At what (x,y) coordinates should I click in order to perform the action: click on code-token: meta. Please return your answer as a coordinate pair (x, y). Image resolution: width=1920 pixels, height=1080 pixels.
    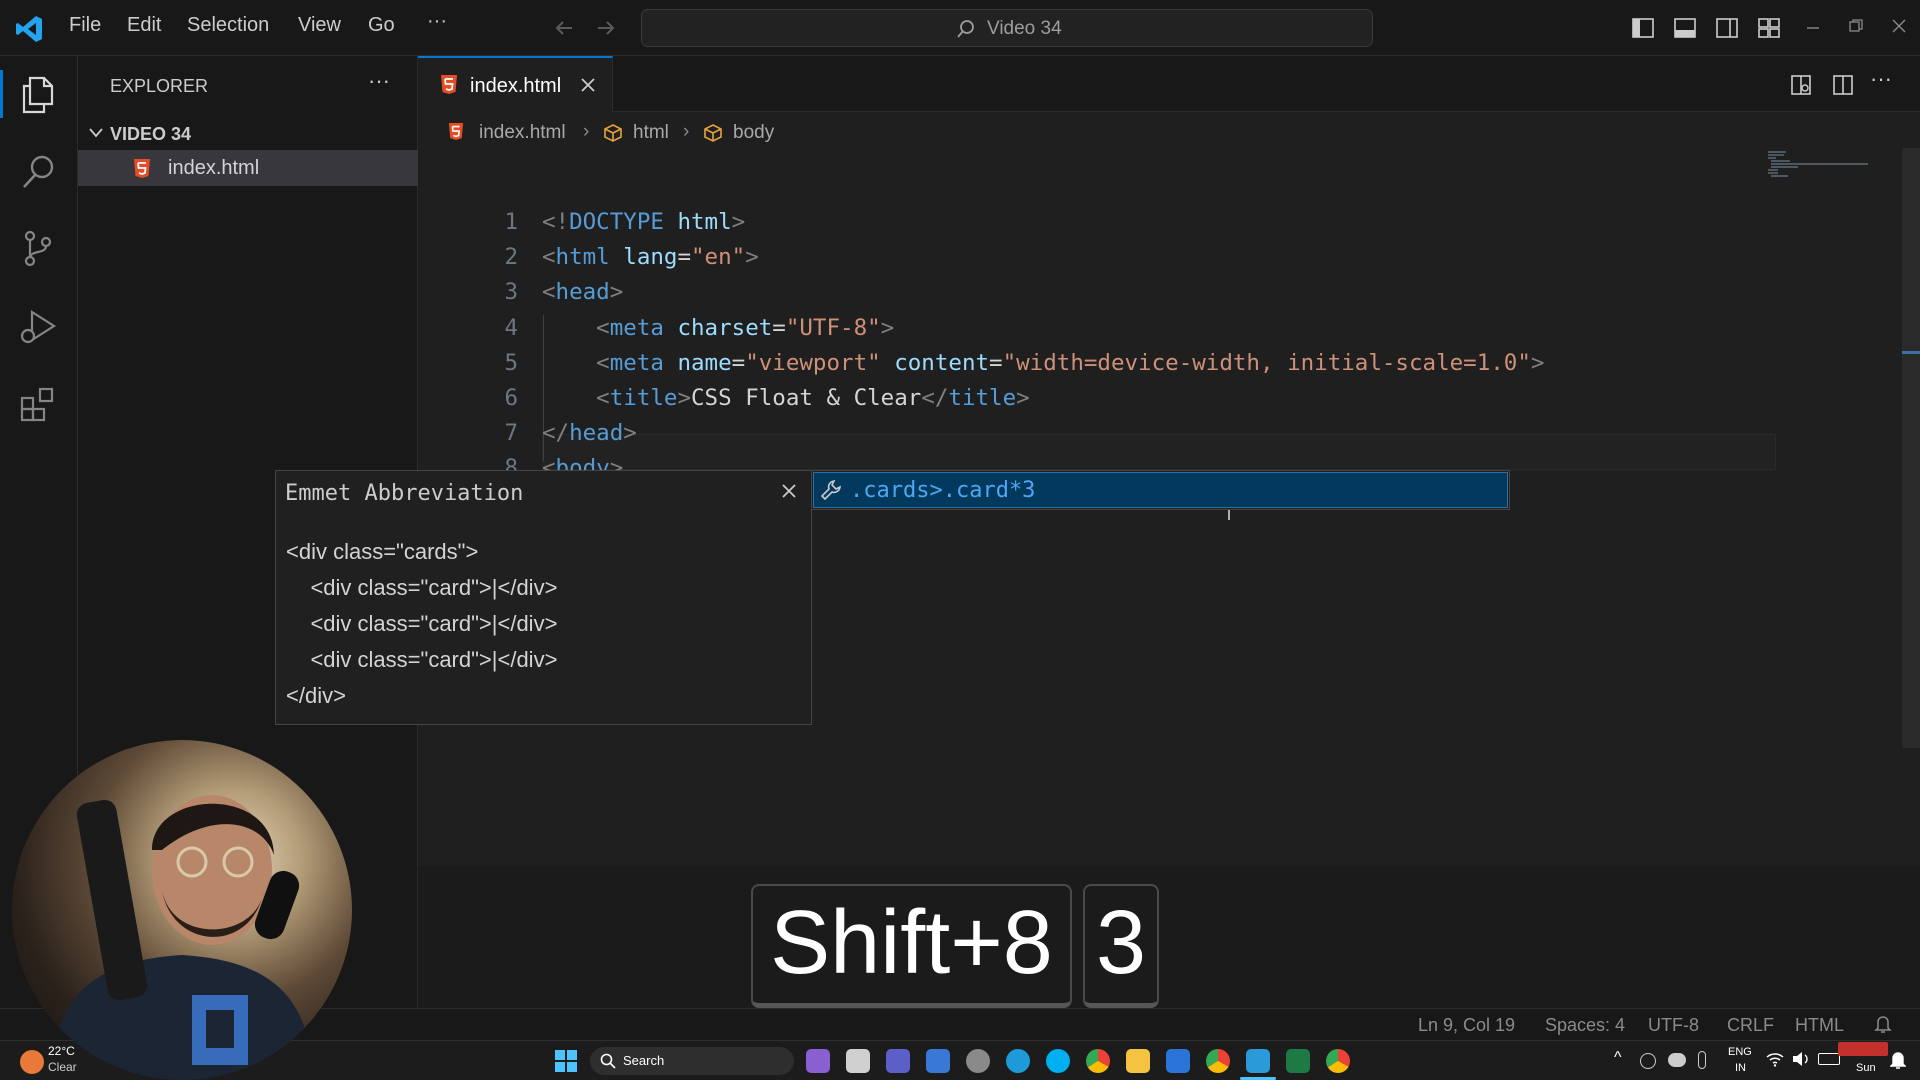
    Looking at the image, I should click on (636, 362).